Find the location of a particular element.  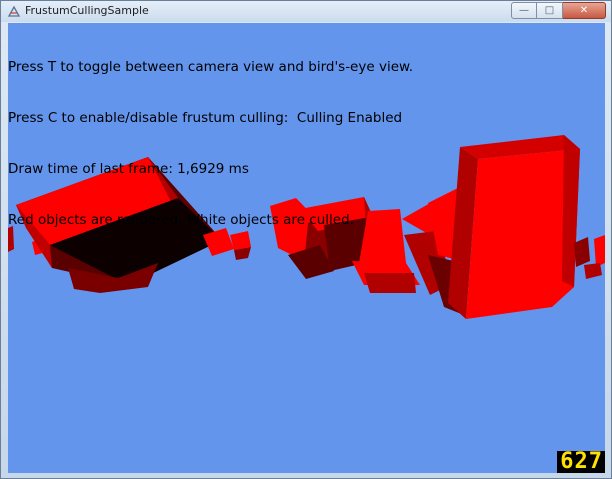

maximize-icon: □ is located at coordinates (549, 10).